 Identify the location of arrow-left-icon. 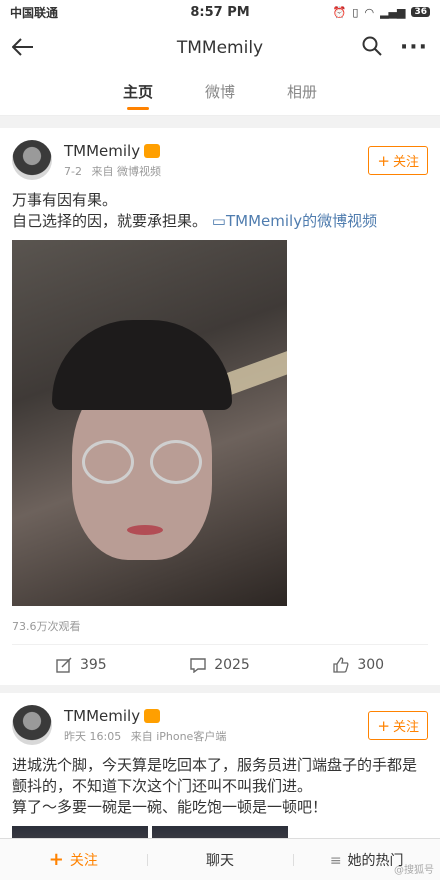
(27, 48).